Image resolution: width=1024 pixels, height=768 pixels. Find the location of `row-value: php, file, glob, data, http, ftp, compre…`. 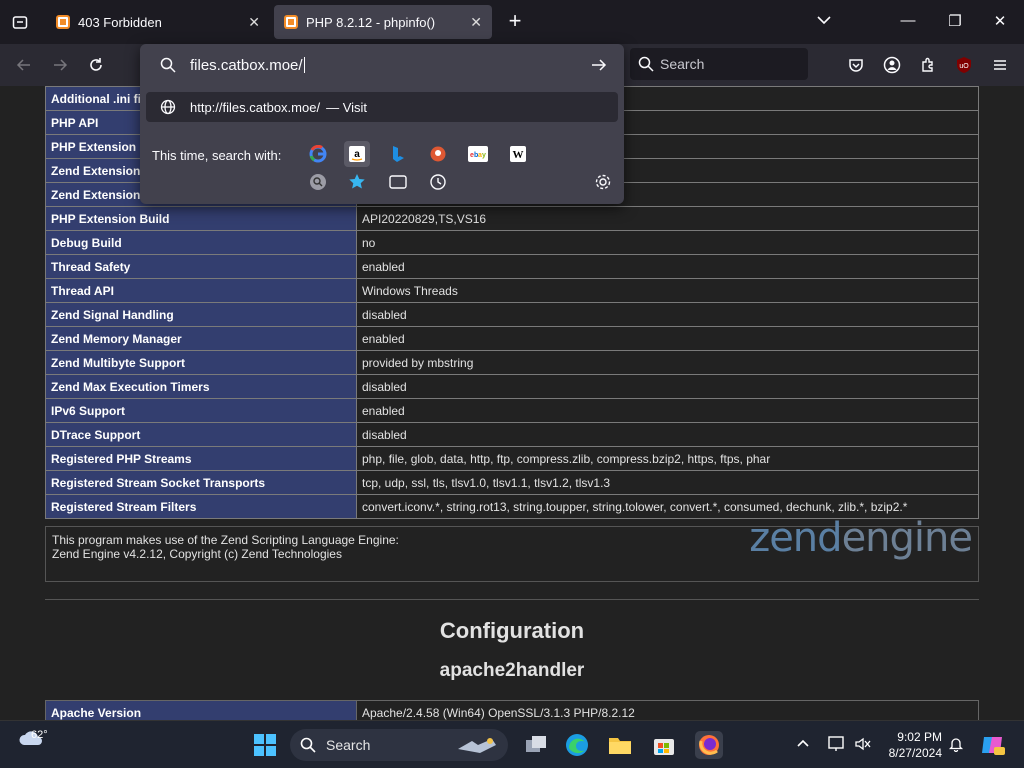

row-value: php, file, glob, data, http, ftp, compre… is located at coordinates (667, 458).